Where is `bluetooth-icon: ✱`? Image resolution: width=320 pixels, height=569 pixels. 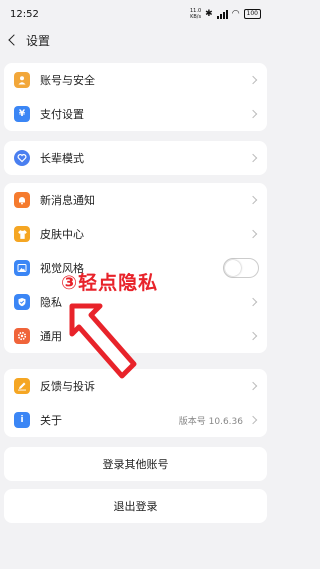 bluetooth-icon: ✱ is located at coordinates (209, 14).